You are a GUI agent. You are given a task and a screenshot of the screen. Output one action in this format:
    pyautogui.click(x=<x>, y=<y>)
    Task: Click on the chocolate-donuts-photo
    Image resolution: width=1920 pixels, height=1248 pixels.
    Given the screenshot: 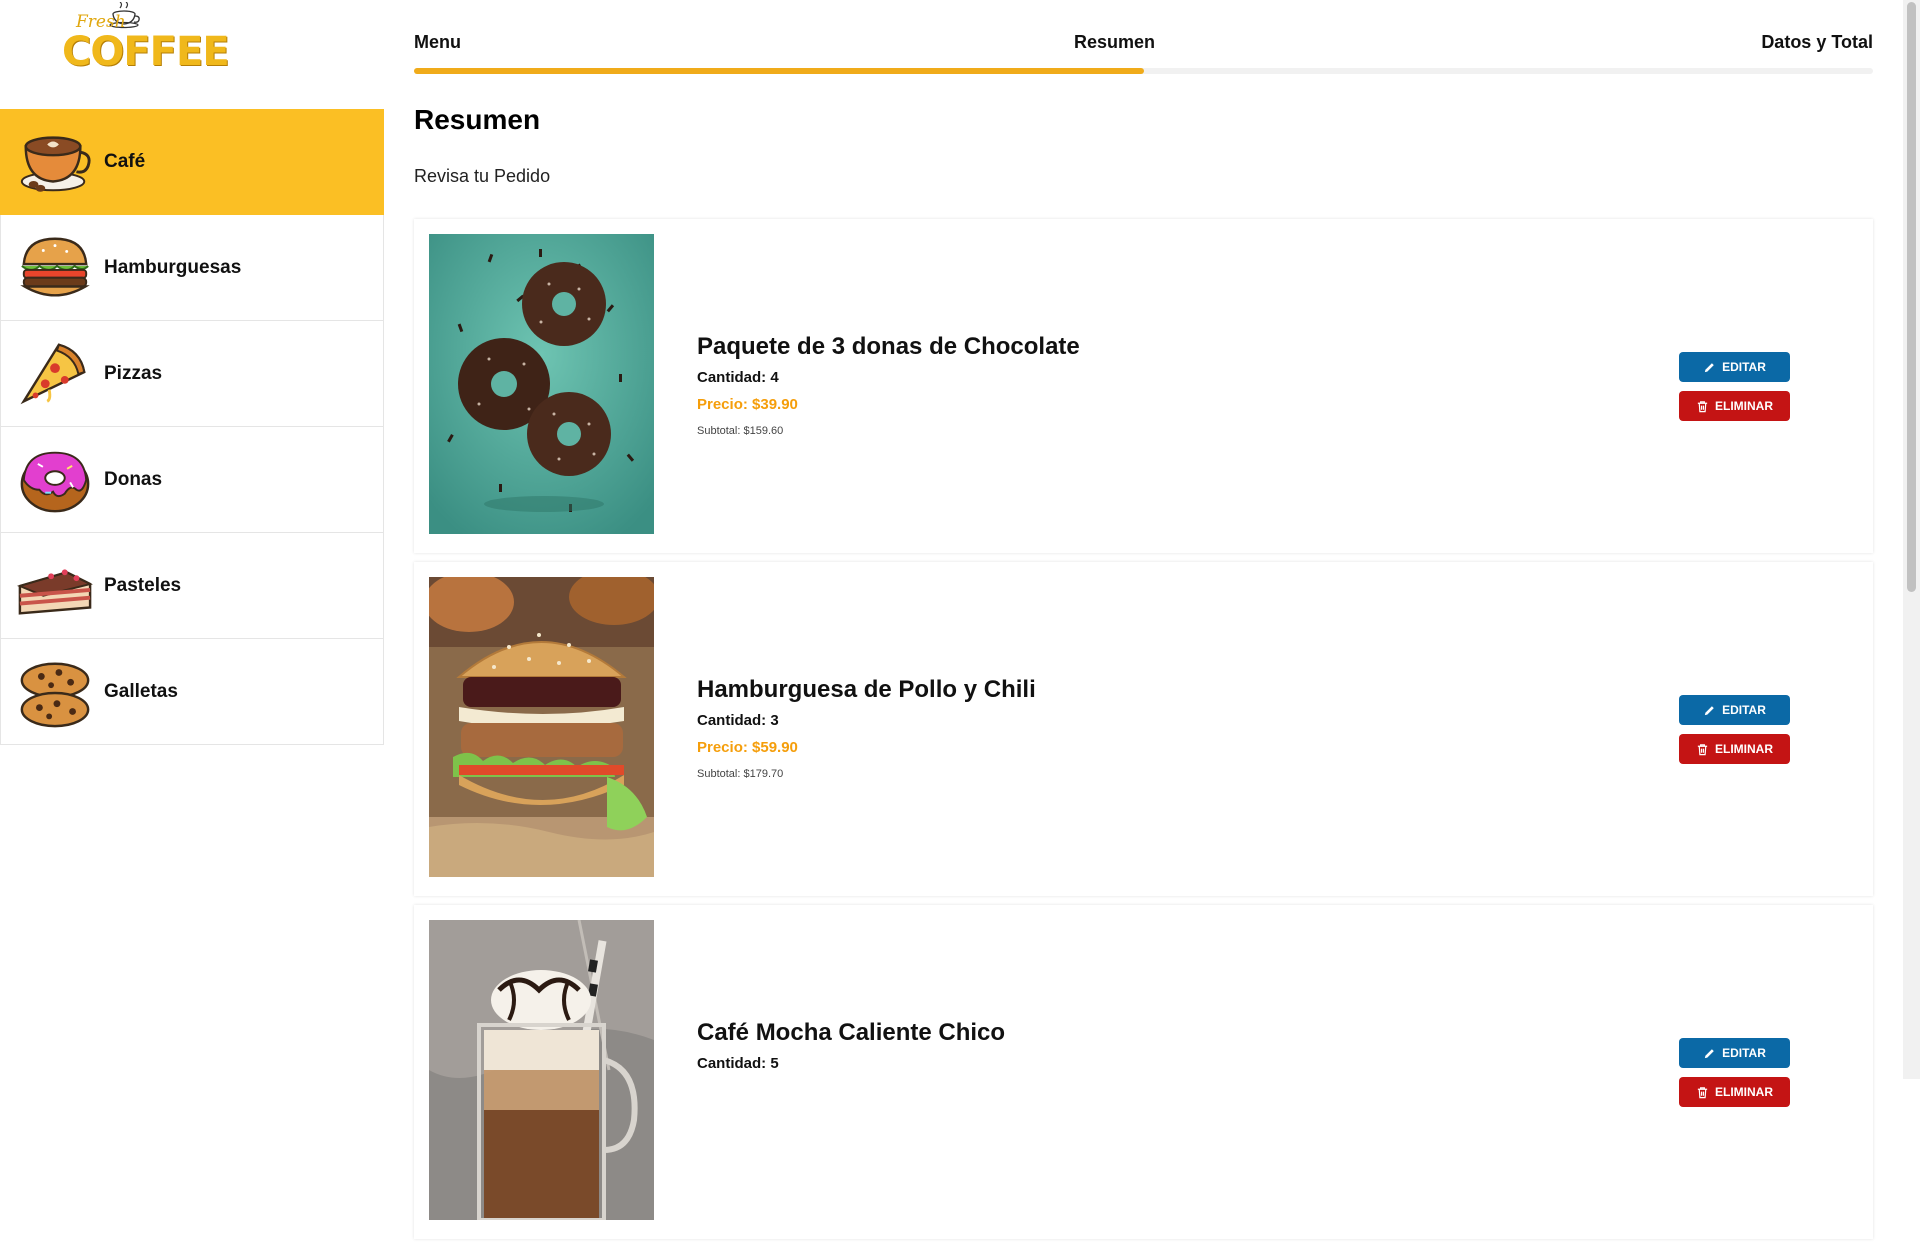 What is the action you would take?
    pyautogui.click(x=541, y=384)
    